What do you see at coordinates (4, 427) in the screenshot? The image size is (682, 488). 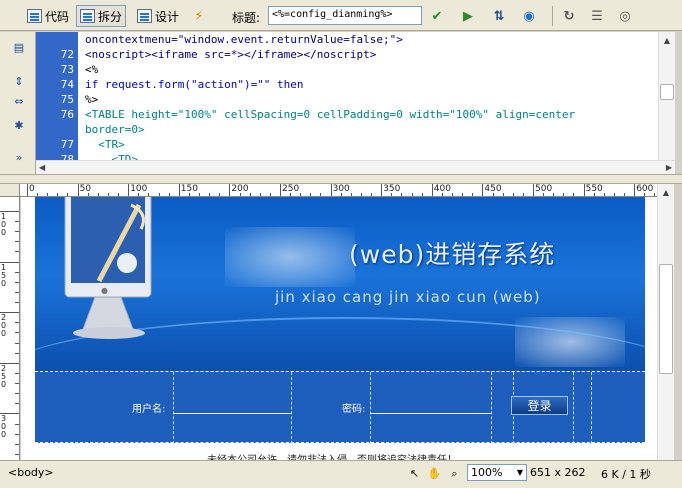 I see `ruler-label: 300` at bounding box center [4, 427].